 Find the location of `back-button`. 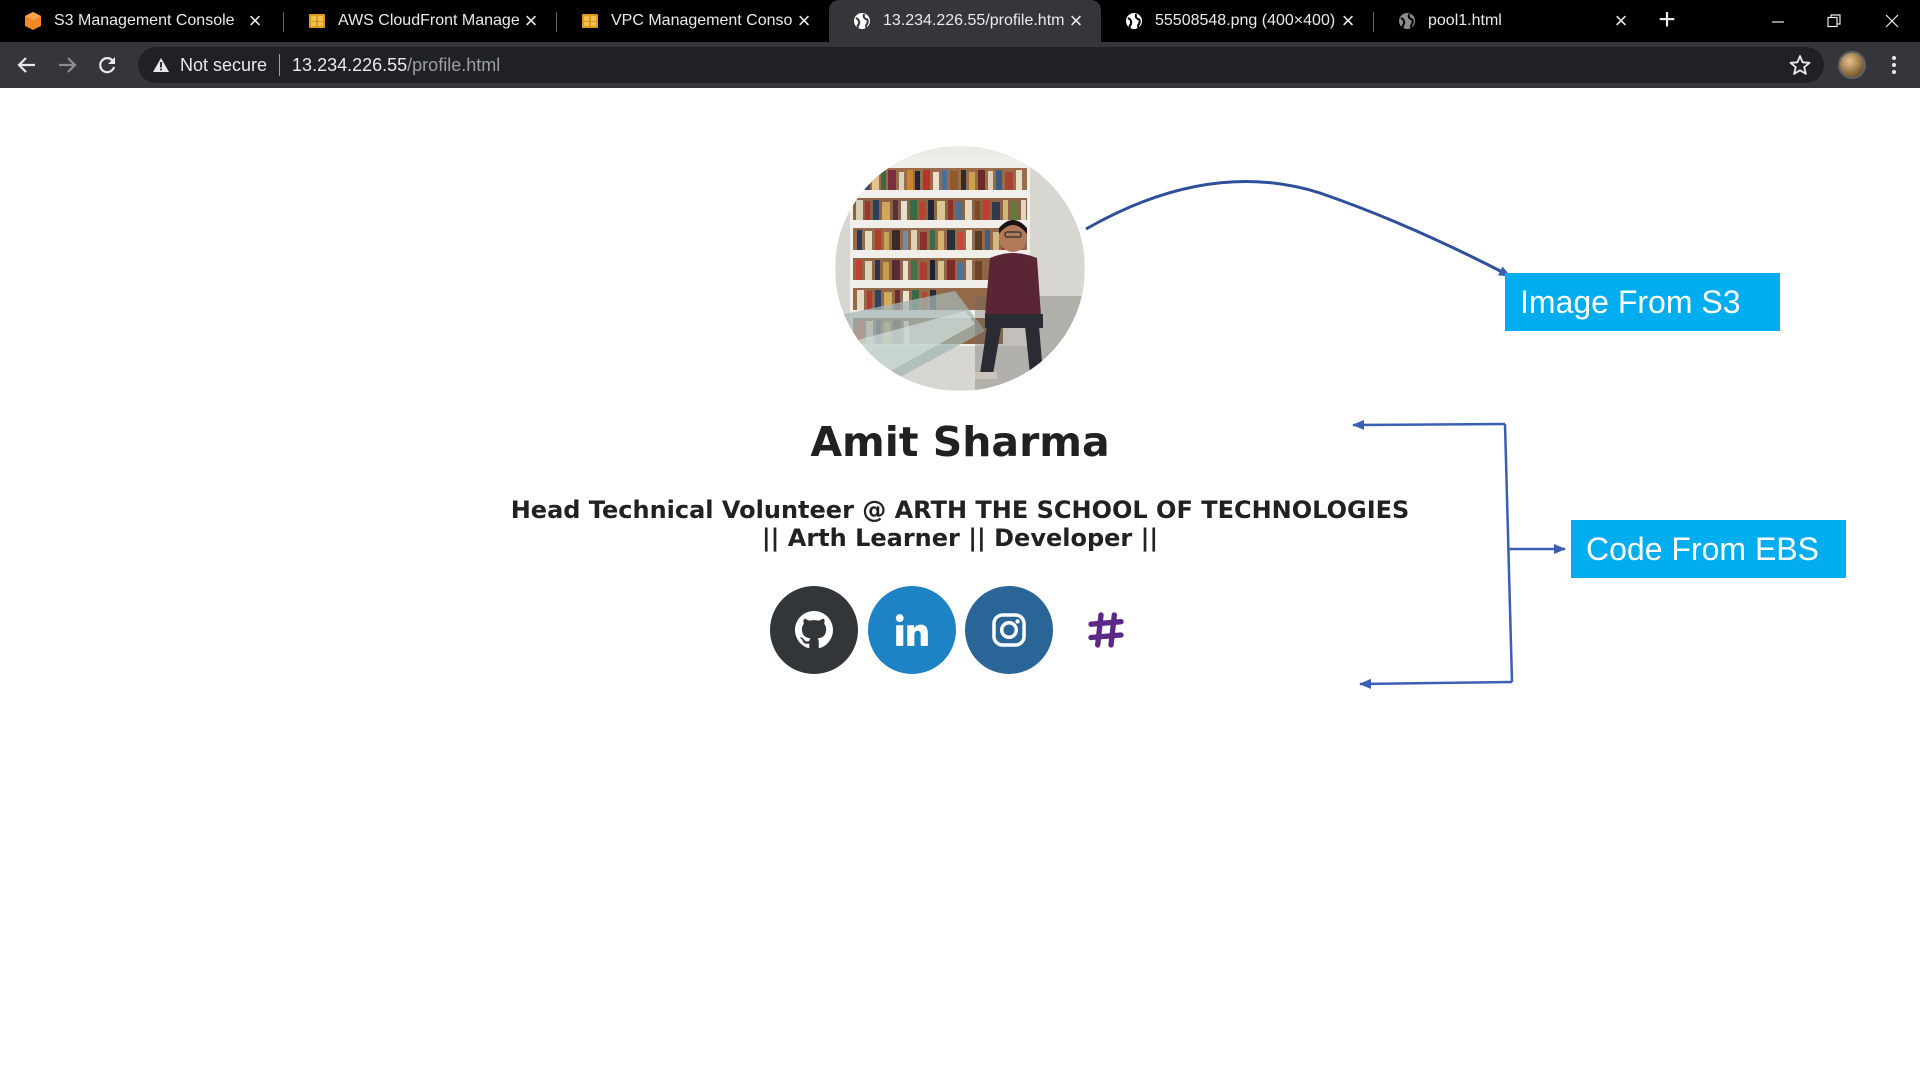

back-button is located at coordinates (27, 65).